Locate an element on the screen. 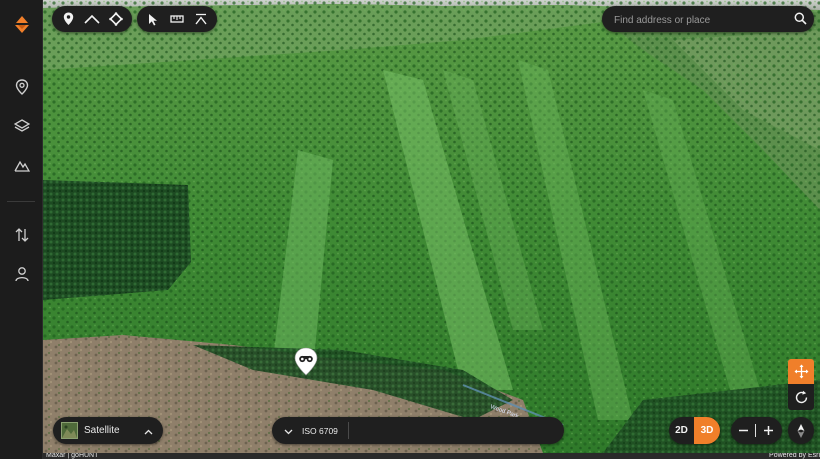  ruler-icon is located at coordinates (177, 19).